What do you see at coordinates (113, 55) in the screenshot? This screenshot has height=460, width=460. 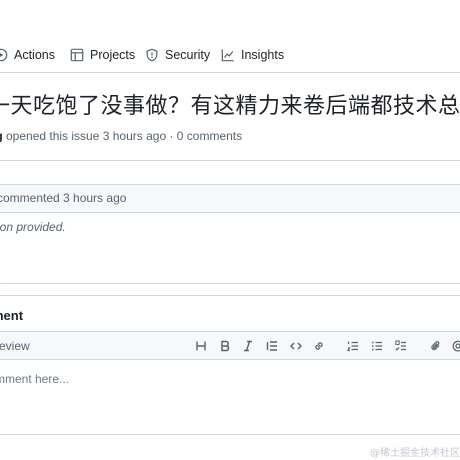 I see `tab-projects-label: Projects` at bounding box center [113, 55].